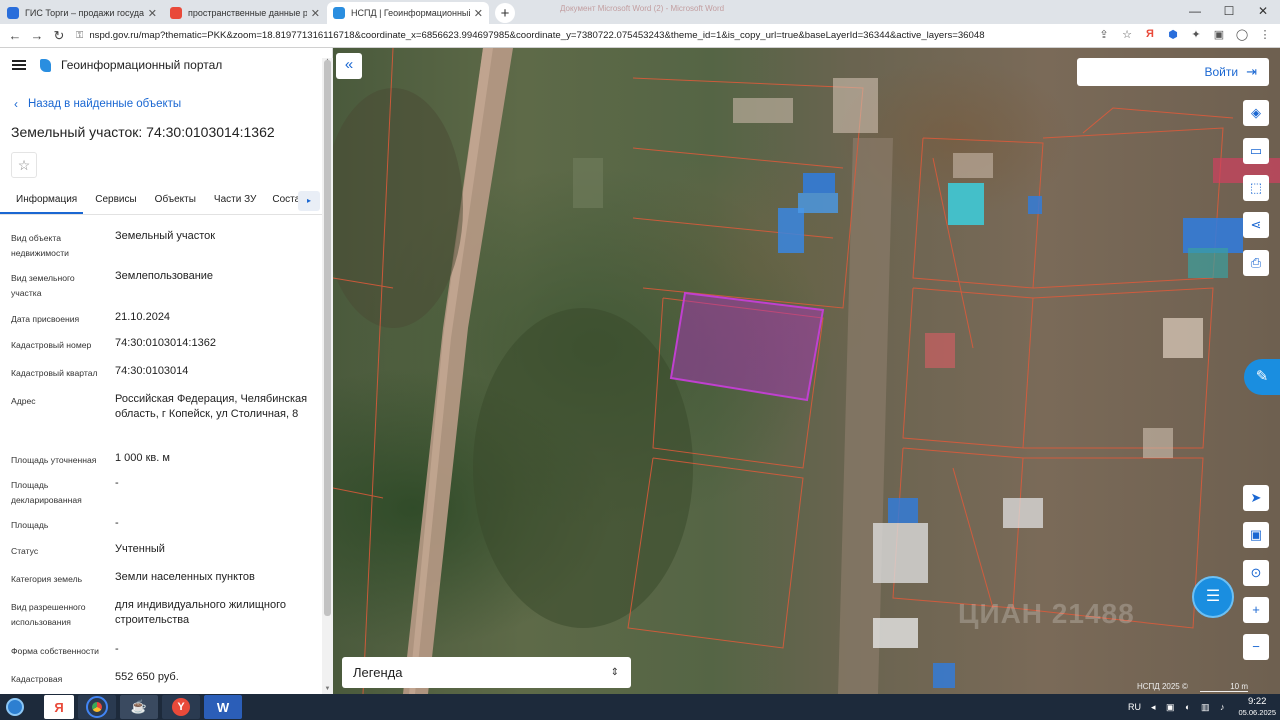  Describe the element at coordinates (181, 707) in the screenshot. I see `taskbar-yandex-browser-app: Y` at that location.